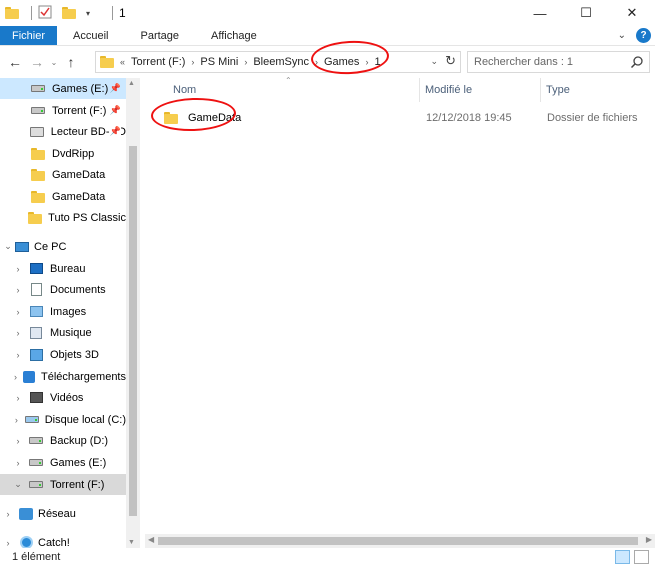 This screenshot has height=566, width=655. I want to click on search-icon, so click(637, 62).